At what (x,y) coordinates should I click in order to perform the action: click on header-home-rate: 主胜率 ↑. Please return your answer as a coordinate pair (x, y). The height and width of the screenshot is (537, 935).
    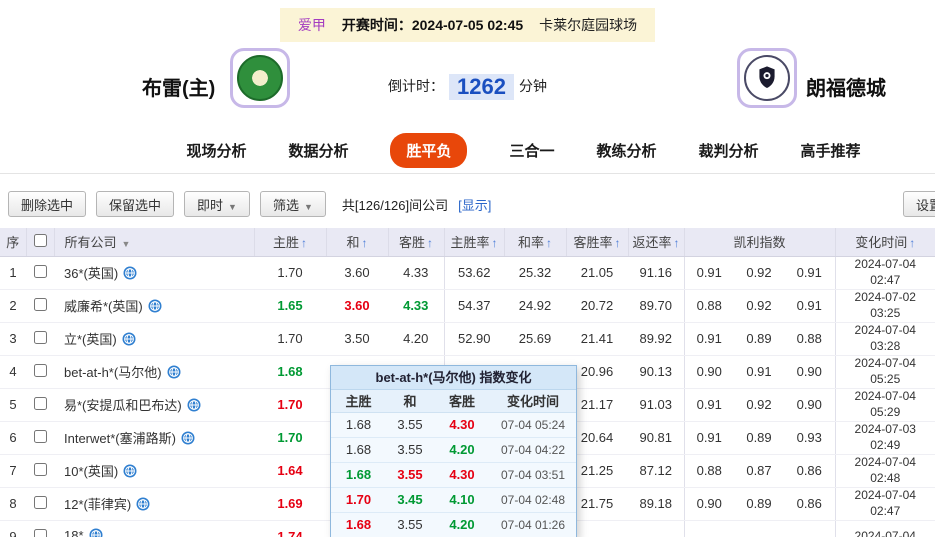
    Looking at the image, I should click on (474, 242).